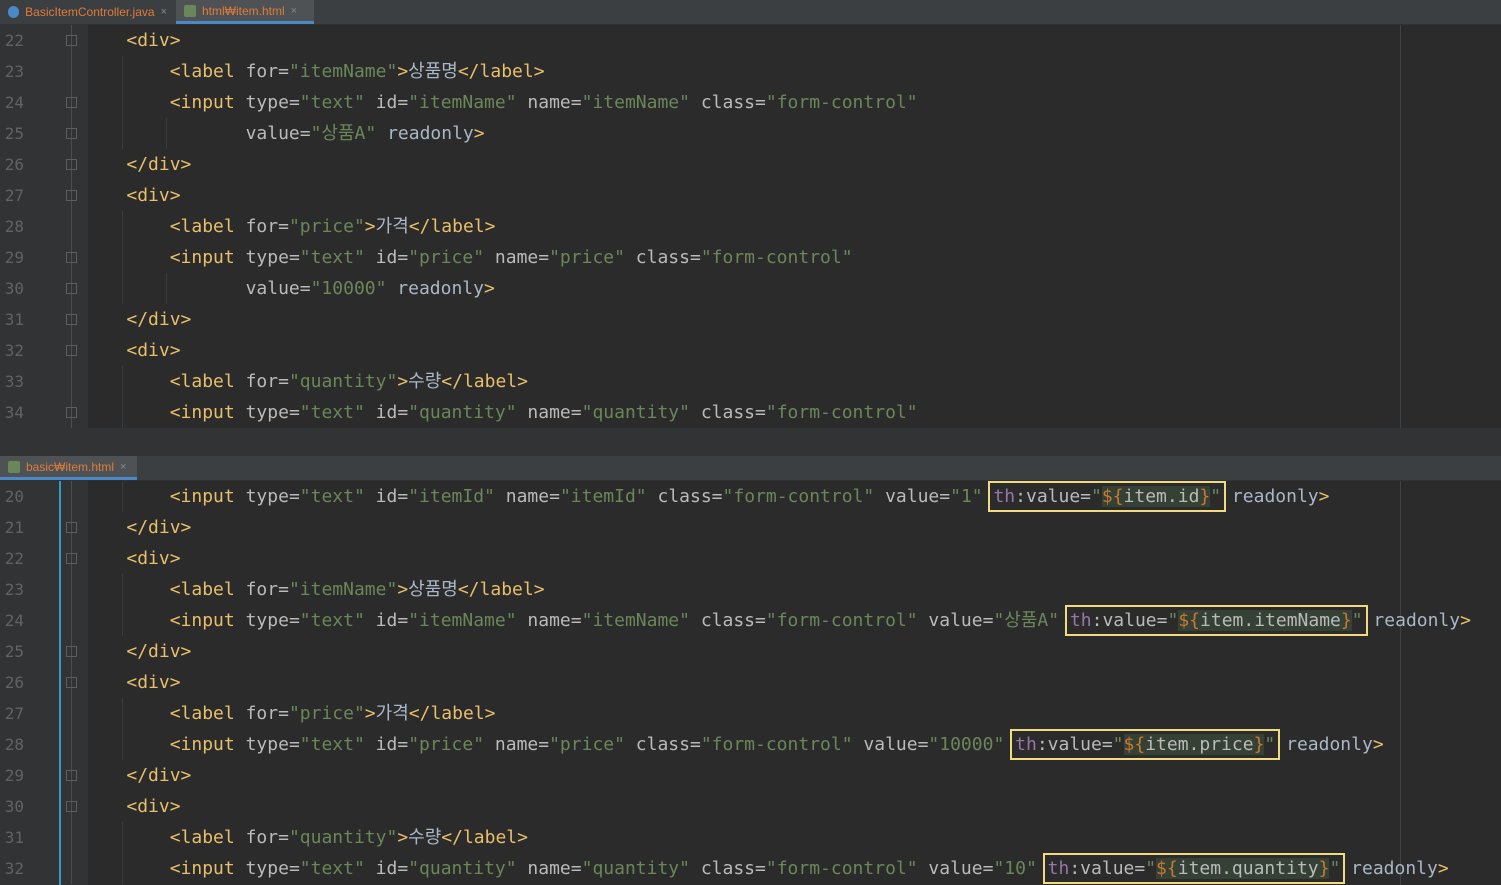 This screenshot has height=885, width=1501. I want to click on tab-basic-item-controller-java: BasicItemController.java ×, so click(87, 12).